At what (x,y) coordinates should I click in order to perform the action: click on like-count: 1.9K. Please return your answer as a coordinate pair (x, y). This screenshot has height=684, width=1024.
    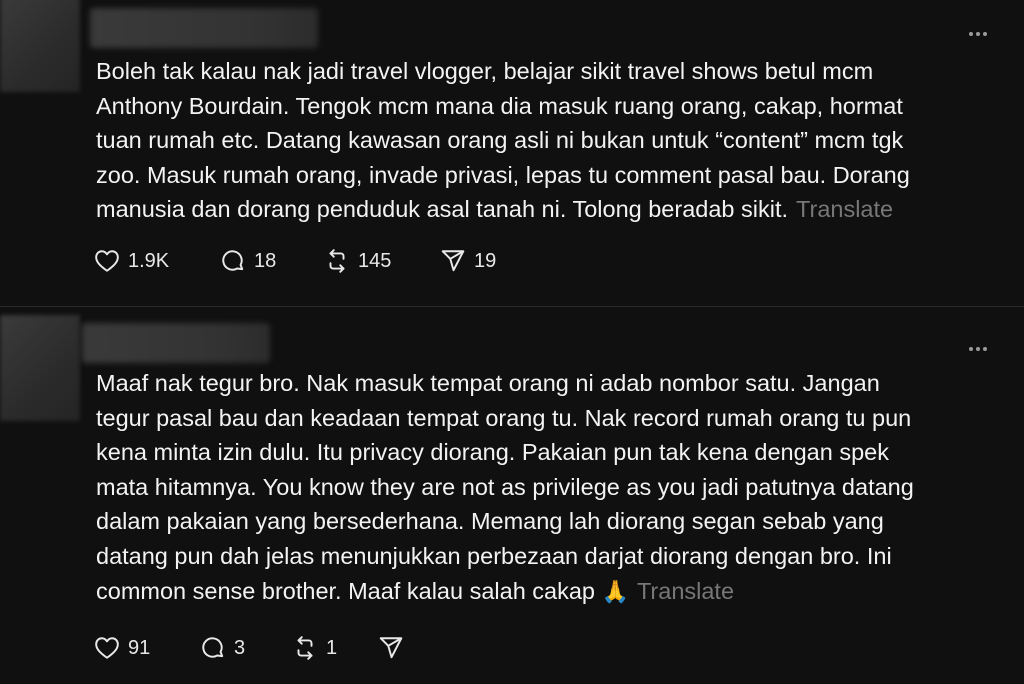
    Looking at the image, I should click on (149, 260).